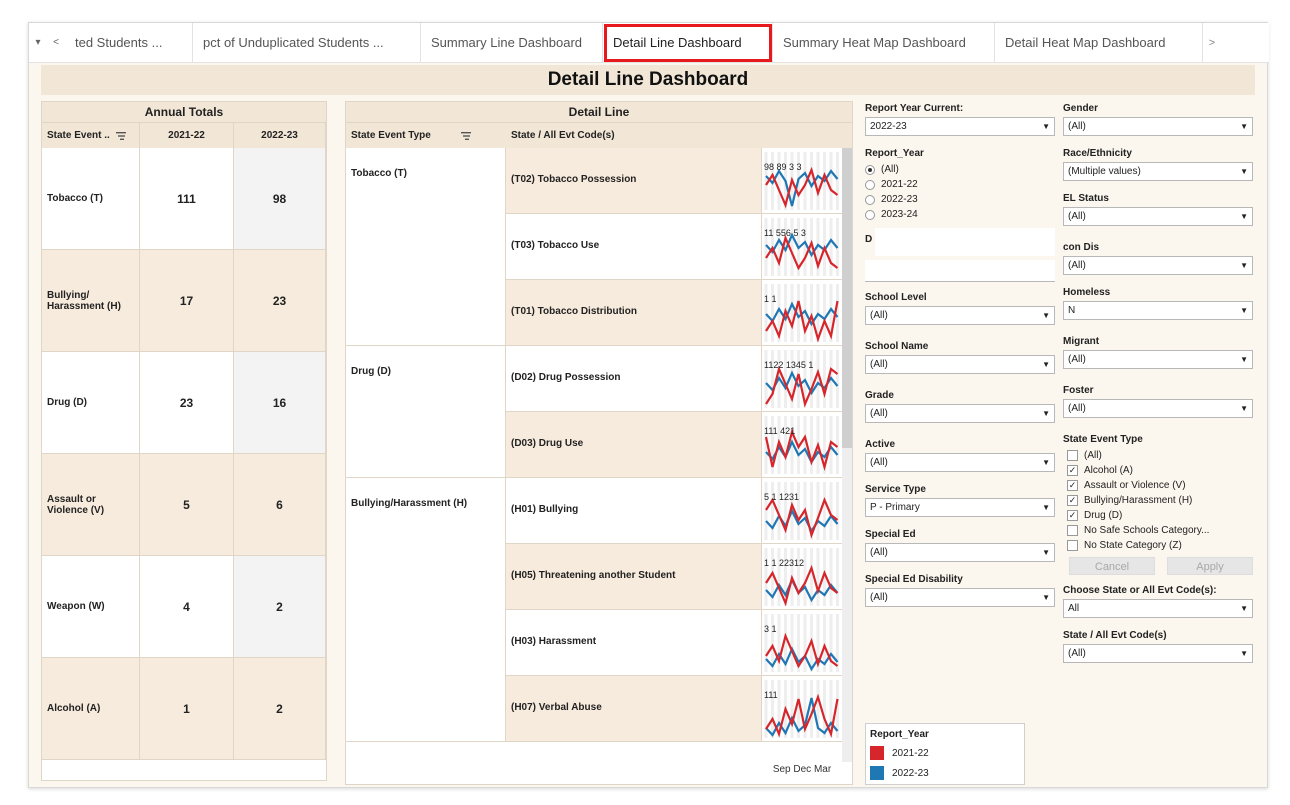  I want to click on row-value: 23, so click(280, 300).